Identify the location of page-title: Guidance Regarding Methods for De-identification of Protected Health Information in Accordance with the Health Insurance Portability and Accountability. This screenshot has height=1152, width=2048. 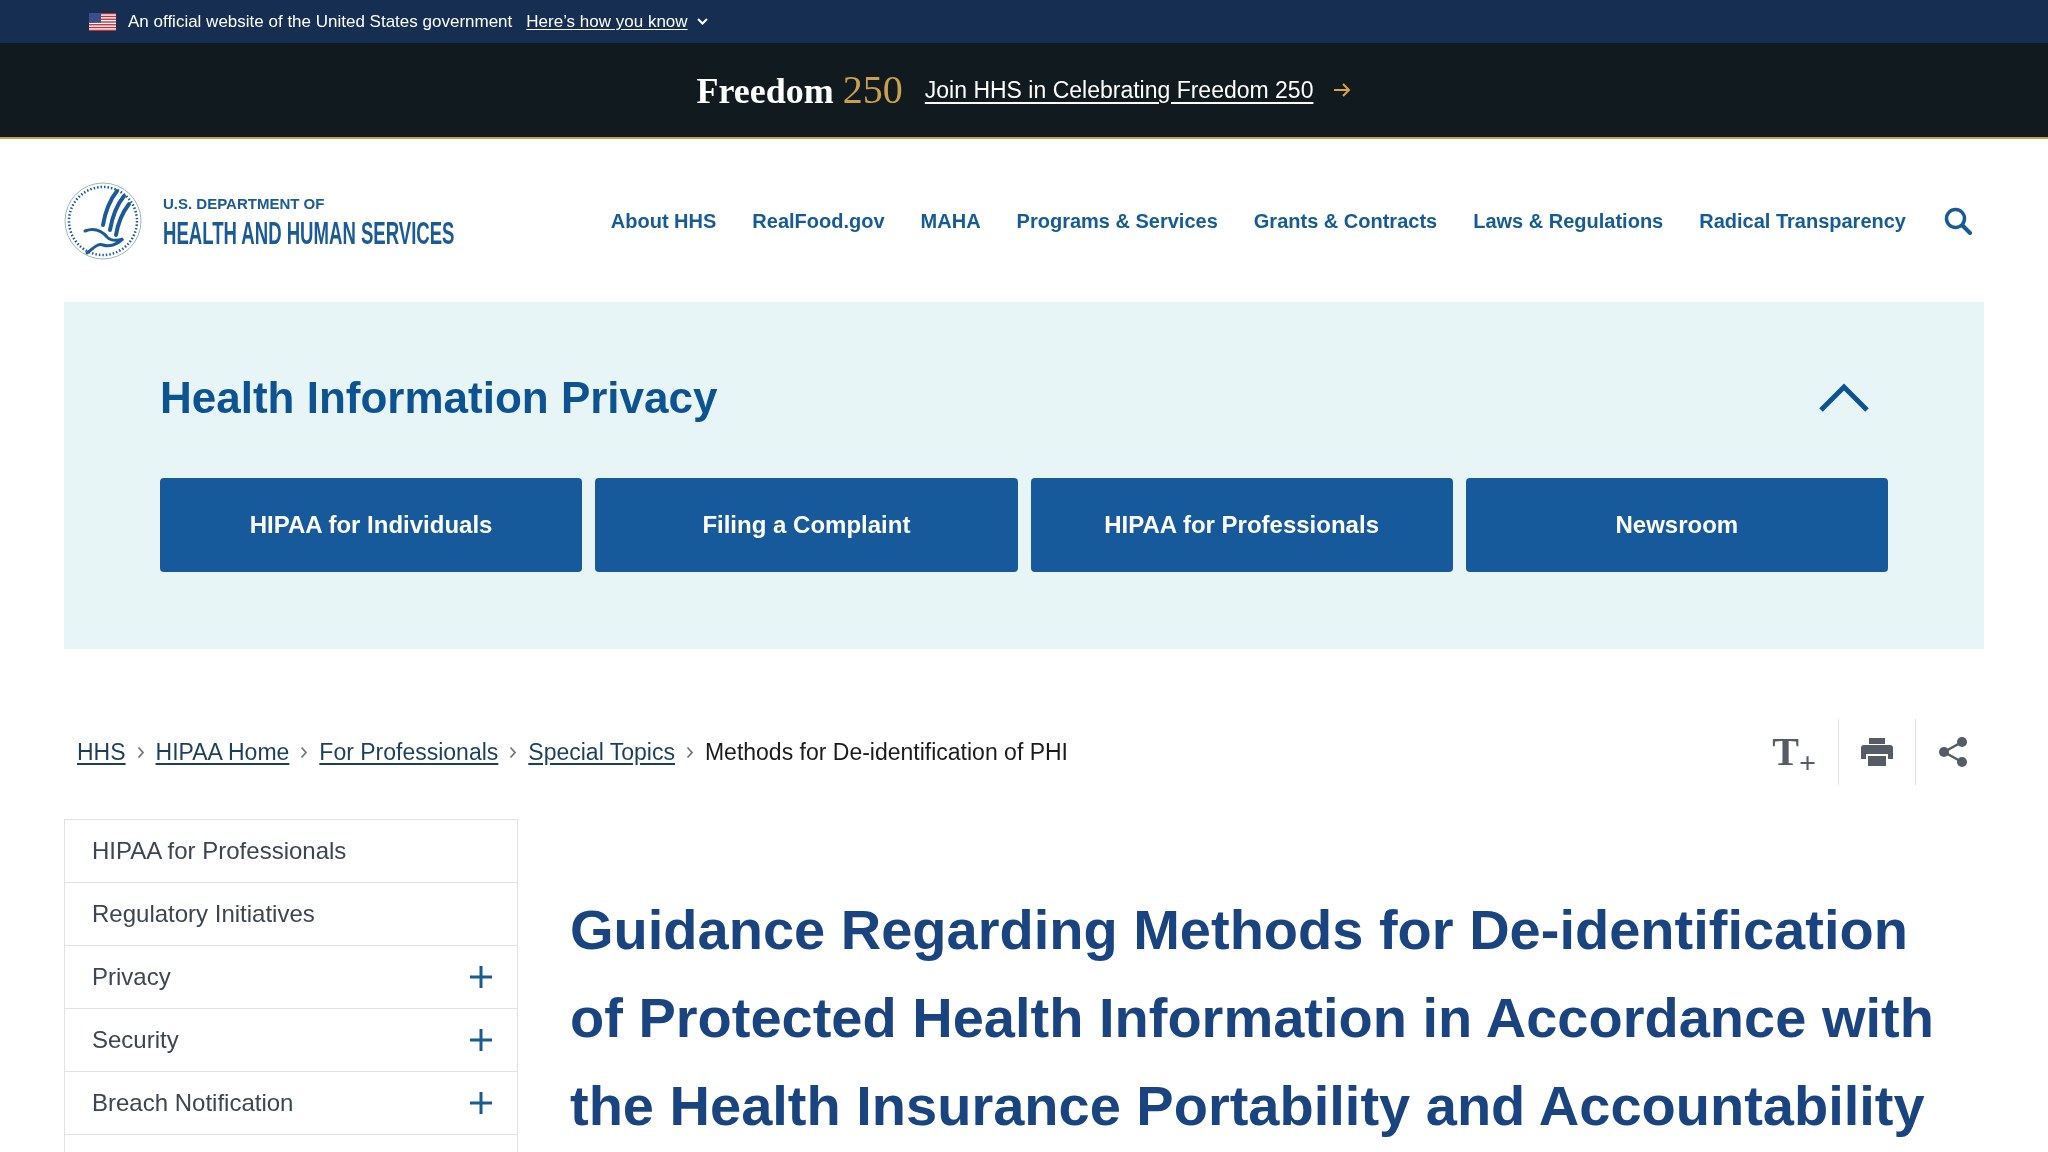
(1252, 1018).